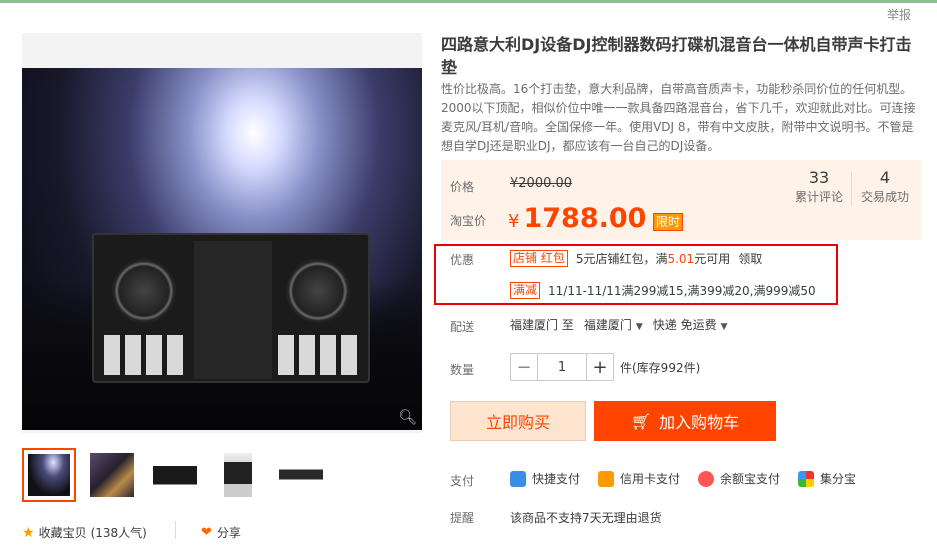  Describe the element at coordinates (518, 478) in the screenshot. I see `quickpay-icon` at that location.